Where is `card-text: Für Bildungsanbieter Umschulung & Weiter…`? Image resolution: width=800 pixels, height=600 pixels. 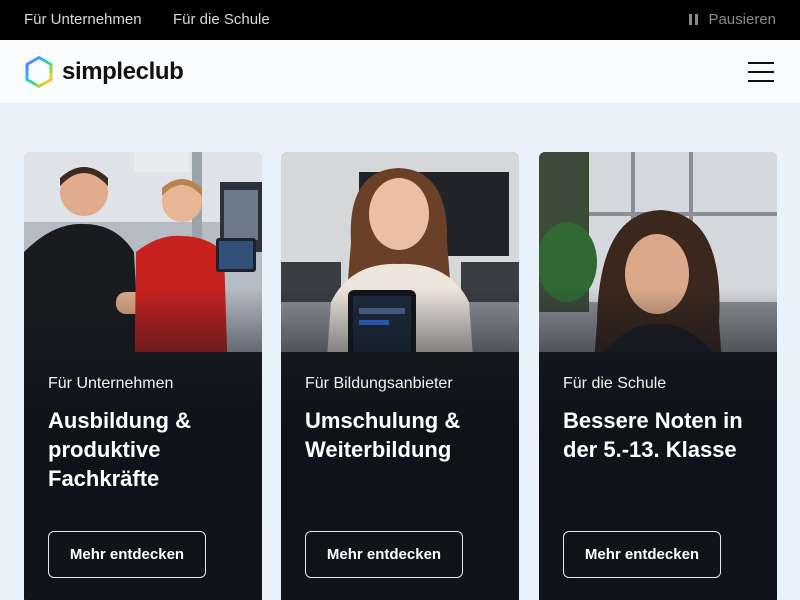 card-text: Für Bildungsanbieter Umschulung & Weiter… is located at coordinates (403, 419).